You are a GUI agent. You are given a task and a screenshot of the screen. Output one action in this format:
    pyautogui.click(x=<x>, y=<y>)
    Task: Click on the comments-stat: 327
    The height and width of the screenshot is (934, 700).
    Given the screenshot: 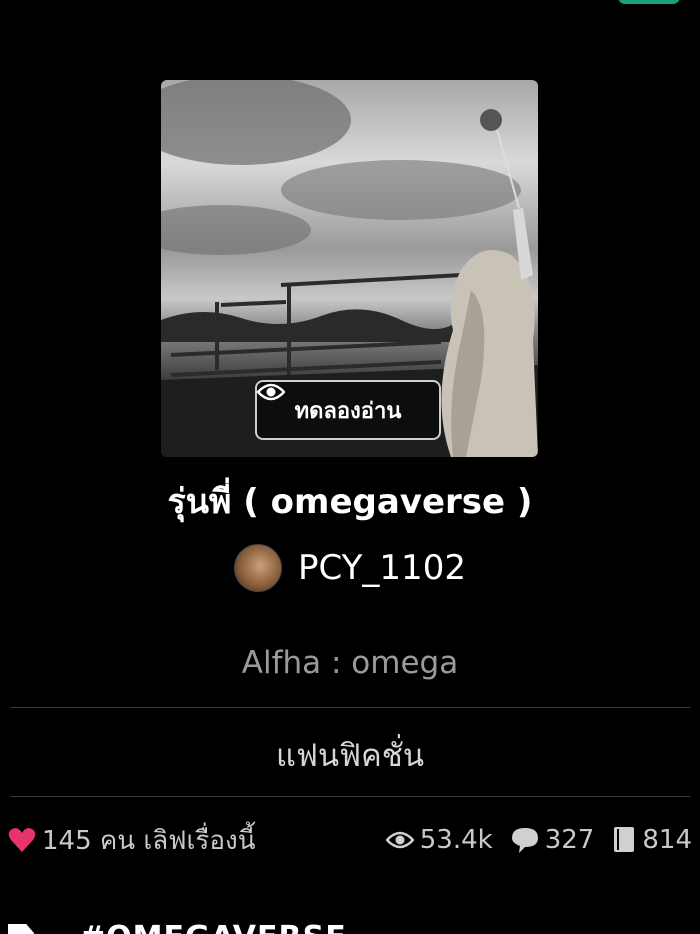 What is the action you would take?
    pyautogui.click(x=553, y=840)
    